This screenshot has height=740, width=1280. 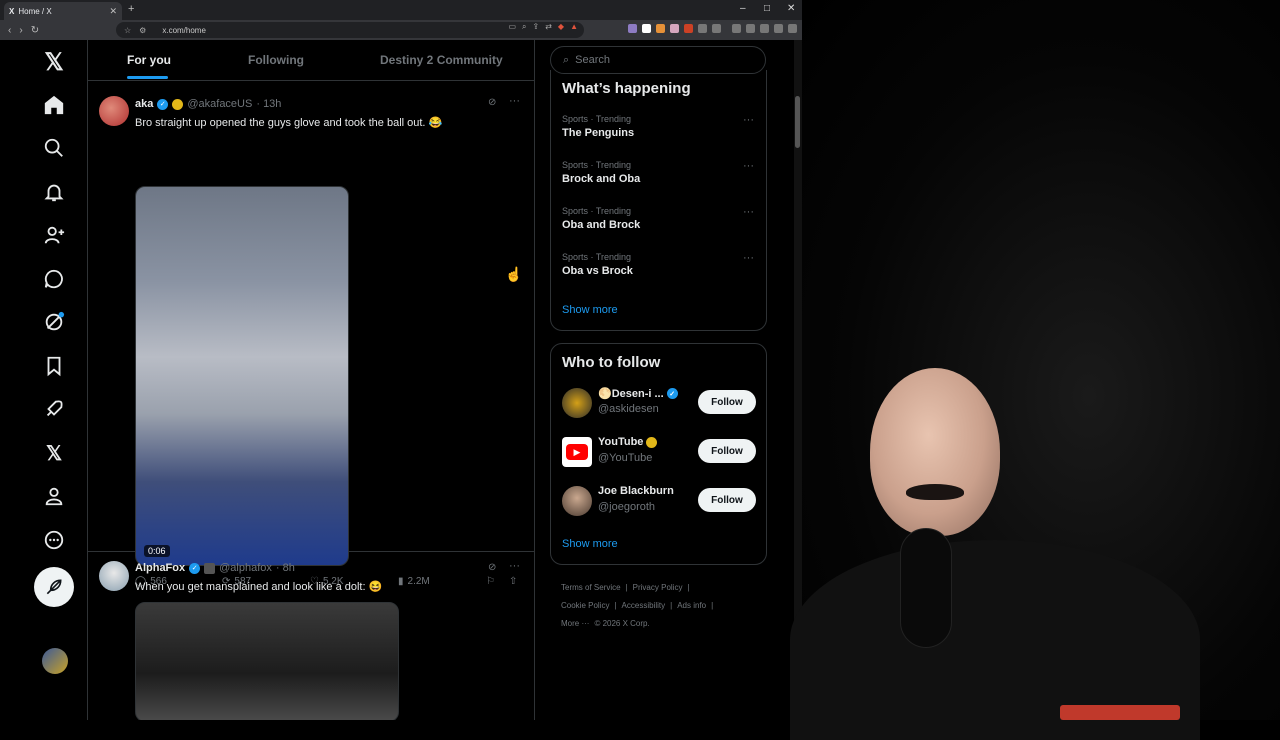 I want to click on trend-item: Sports · Trending Brock and Oba ···, so click(x=660, y=176).